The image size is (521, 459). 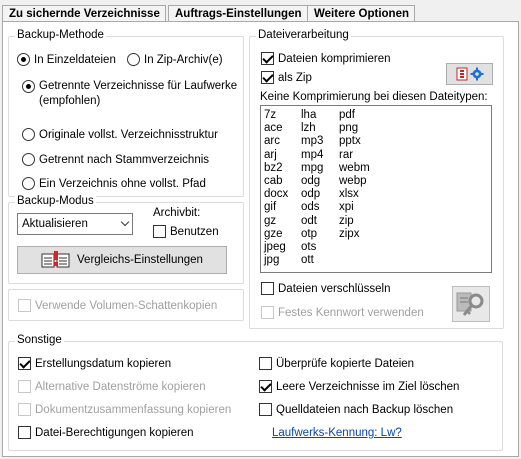 I want to click on filetype-item: gze, so click(x=273, y=233).